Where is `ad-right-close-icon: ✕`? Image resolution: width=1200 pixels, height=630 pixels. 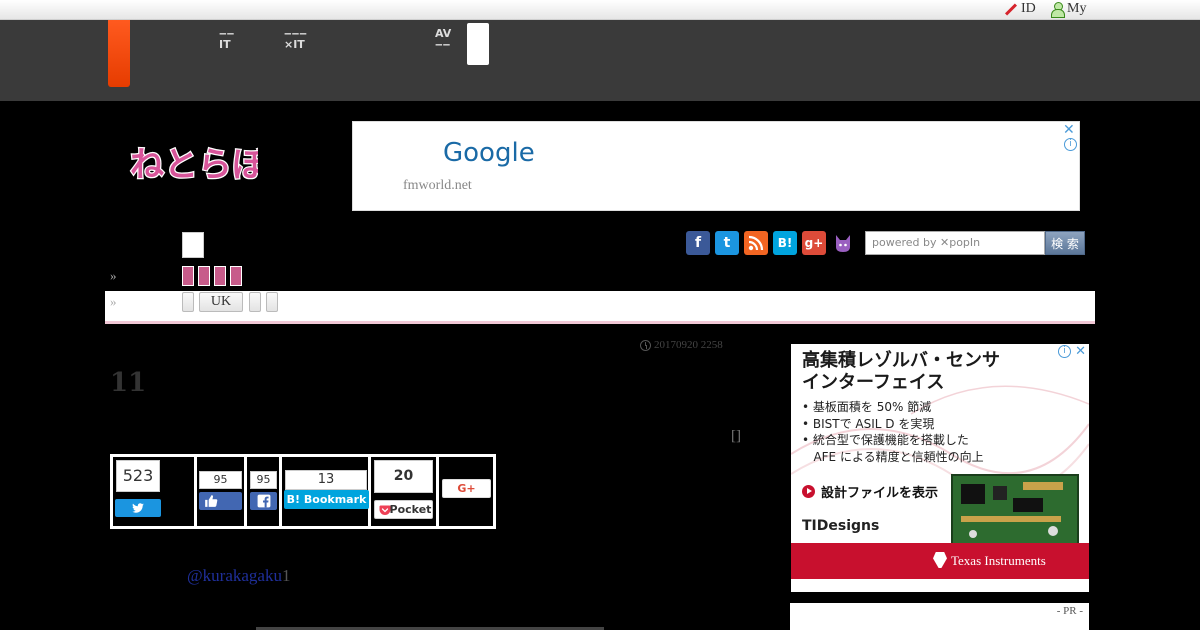
ad-right-close-icon: ✕ is located at coordinates (1080, 351).